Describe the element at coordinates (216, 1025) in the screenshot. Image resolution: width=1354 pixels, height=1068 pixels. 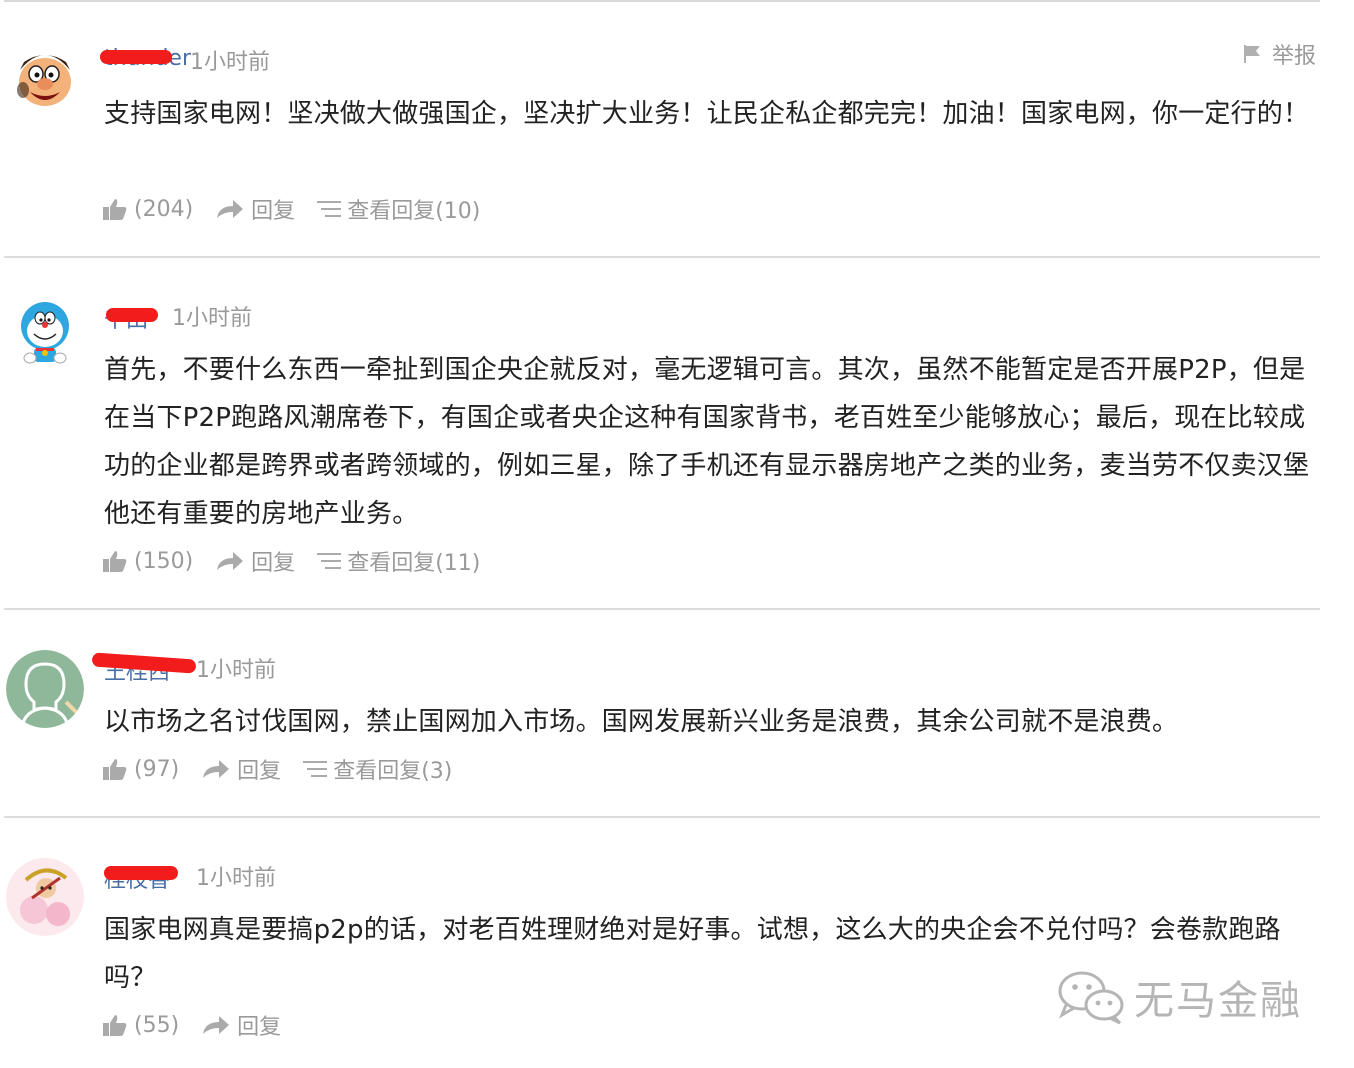
I see `reply-arrow-icon` at that location.